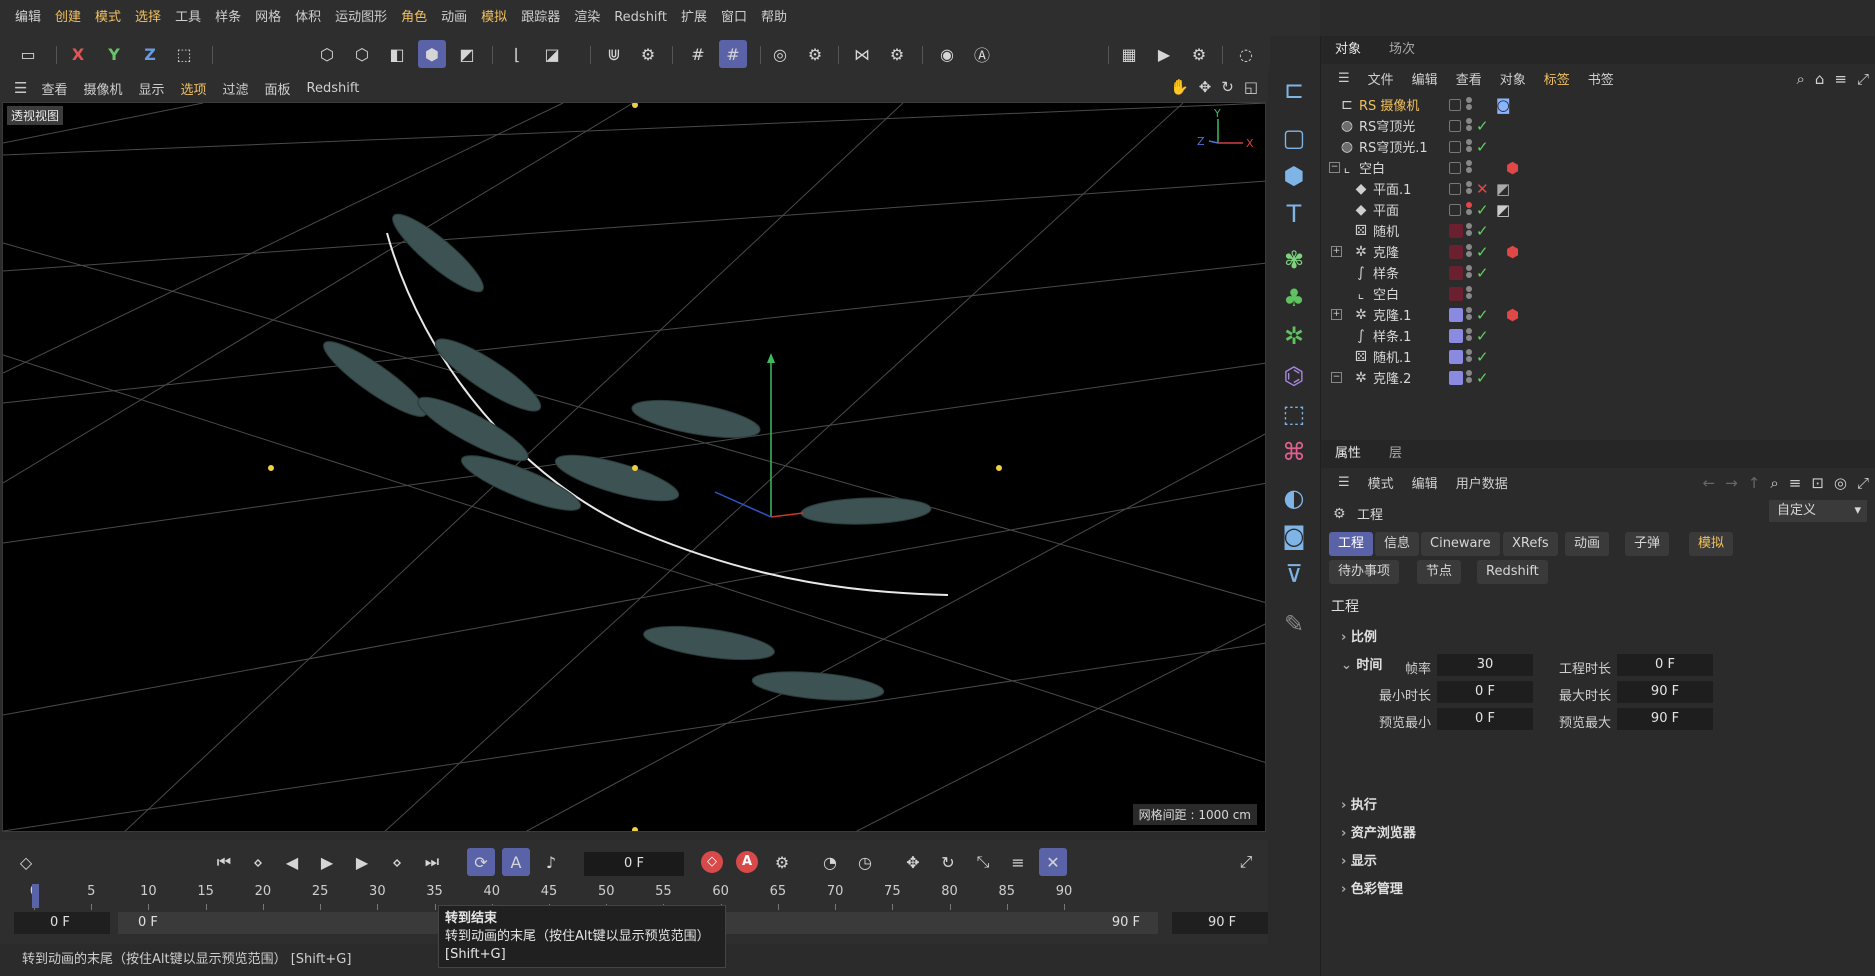  What do you see at coordinates (1503, 210) in the screenshot?
I see `material-tag-icon: ◩` at bounding box center [1503, 210].